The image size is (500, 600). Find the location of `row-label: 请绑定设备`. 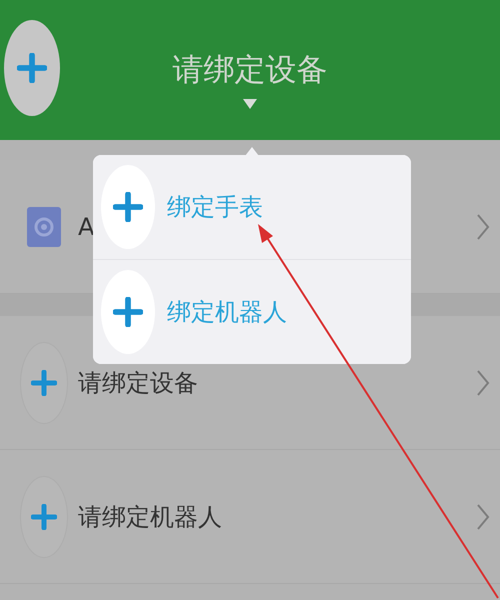

row-label: 请绑定设备 is located at coordinates (138, 383).